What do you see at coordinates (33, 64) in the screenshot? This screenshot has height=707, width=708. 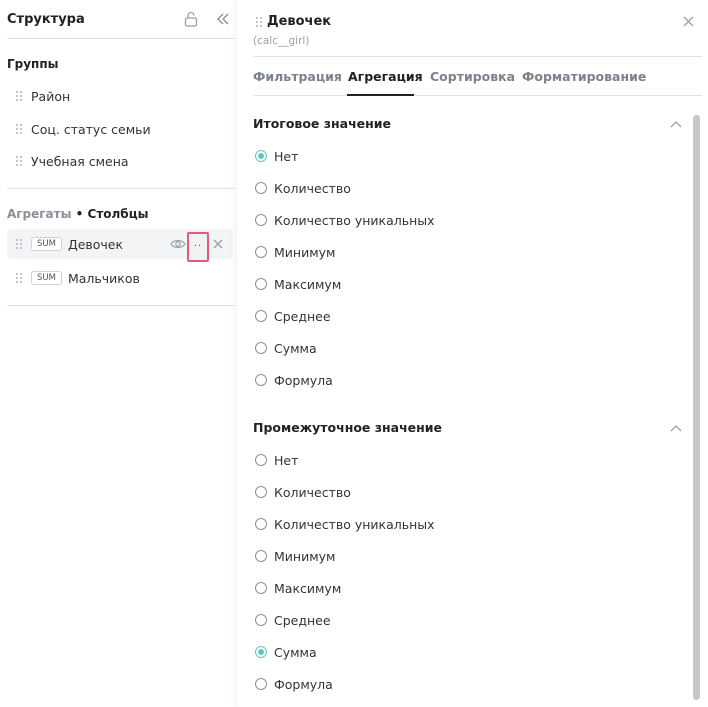 I see `groups-title: Группы` at bounding box center [33, 64].